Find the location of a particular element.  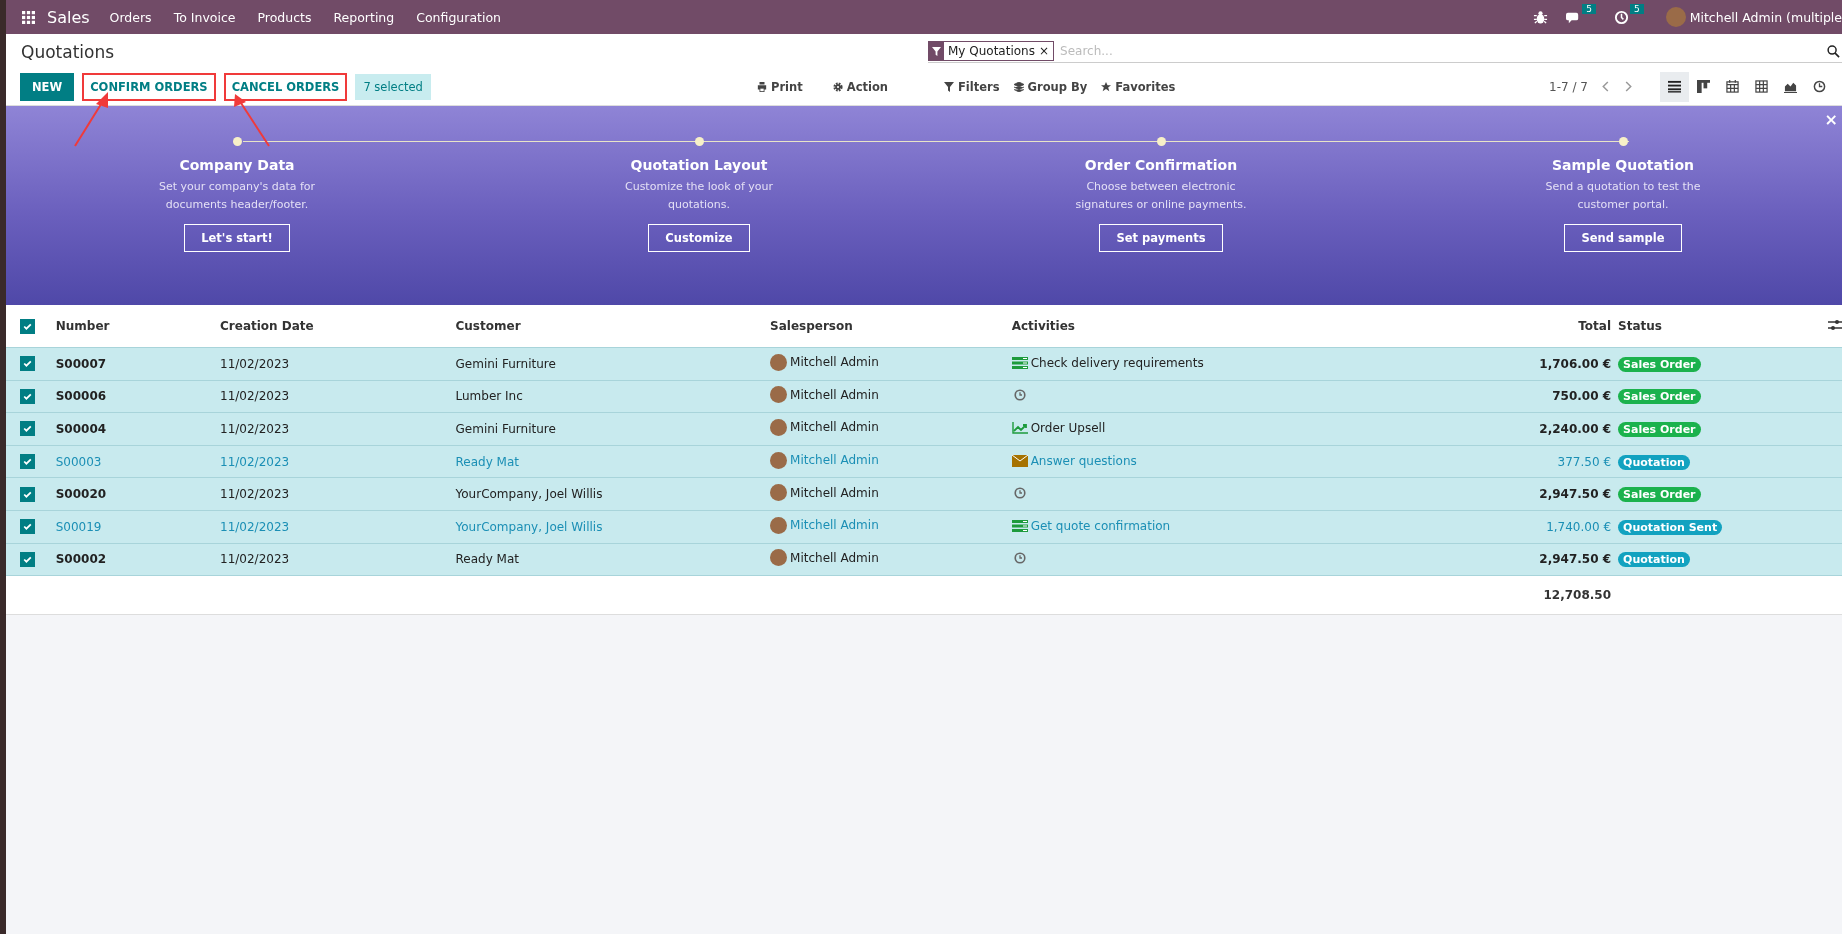

column-header: Number is located at coordinates (137, 326).